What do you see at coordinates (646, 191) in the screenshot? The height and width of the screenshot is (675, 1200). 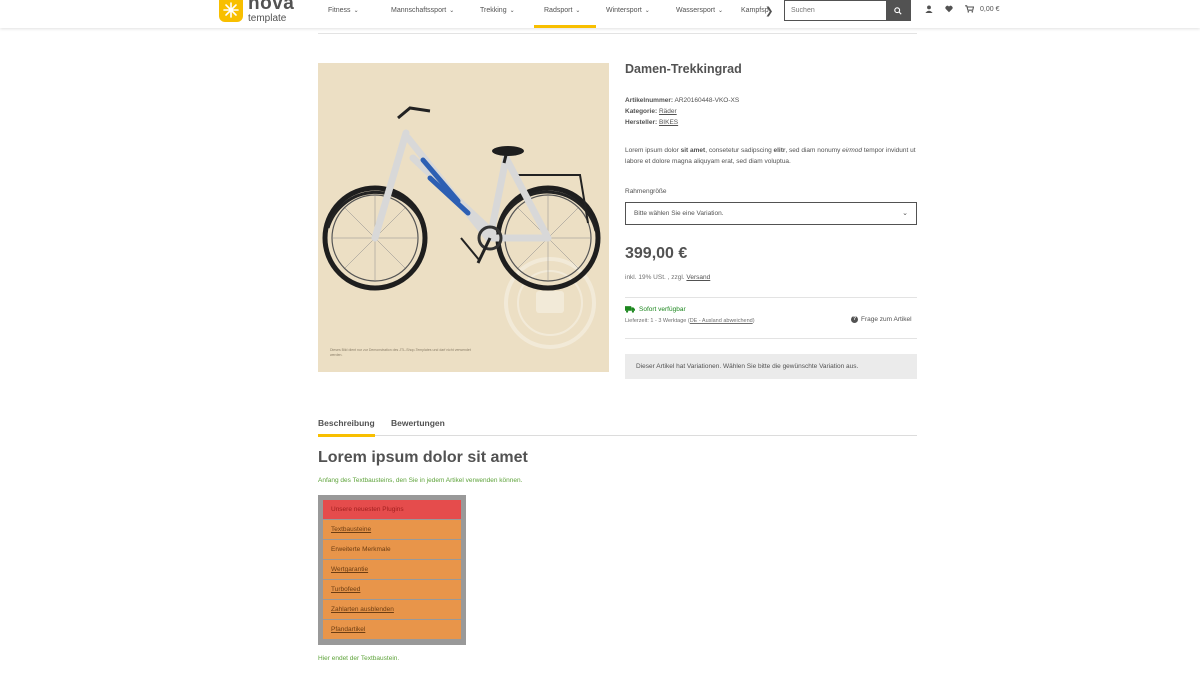 I see `variation-label: Rahmengröße` at bounding box center [646, 191].